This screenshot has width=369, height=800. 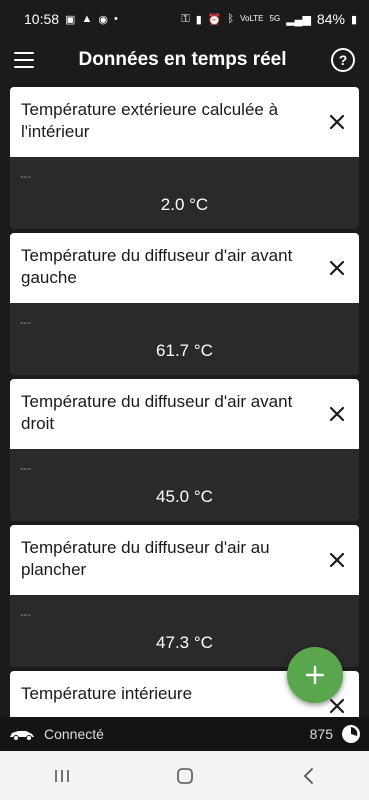 I want to click on status-bar: 10:58 ▣ ▲ ◉ • ⚿ ▮ ⏰ ᛒ VoLTE 5G ▂▄▆ 84% ▮, so click(x=184, y=19).